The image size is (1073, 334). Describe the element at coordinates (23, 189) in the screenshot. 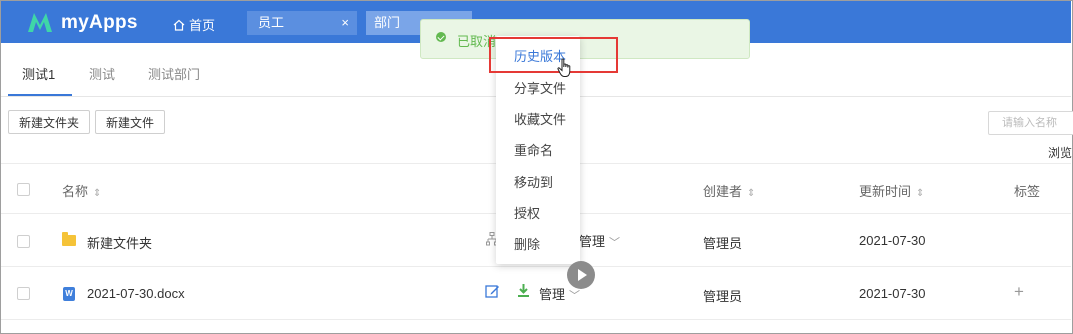

I see `select-all-checkbox` at that location.